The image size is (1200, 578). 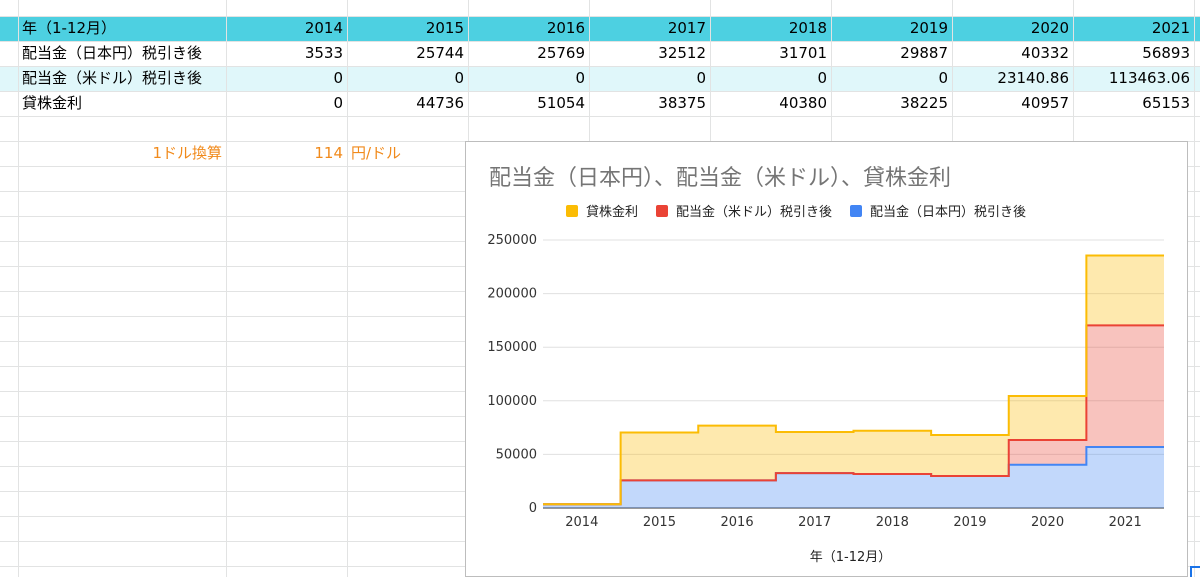 I want to click on cell-usd-2018: 0, so click(x=770, y=78).